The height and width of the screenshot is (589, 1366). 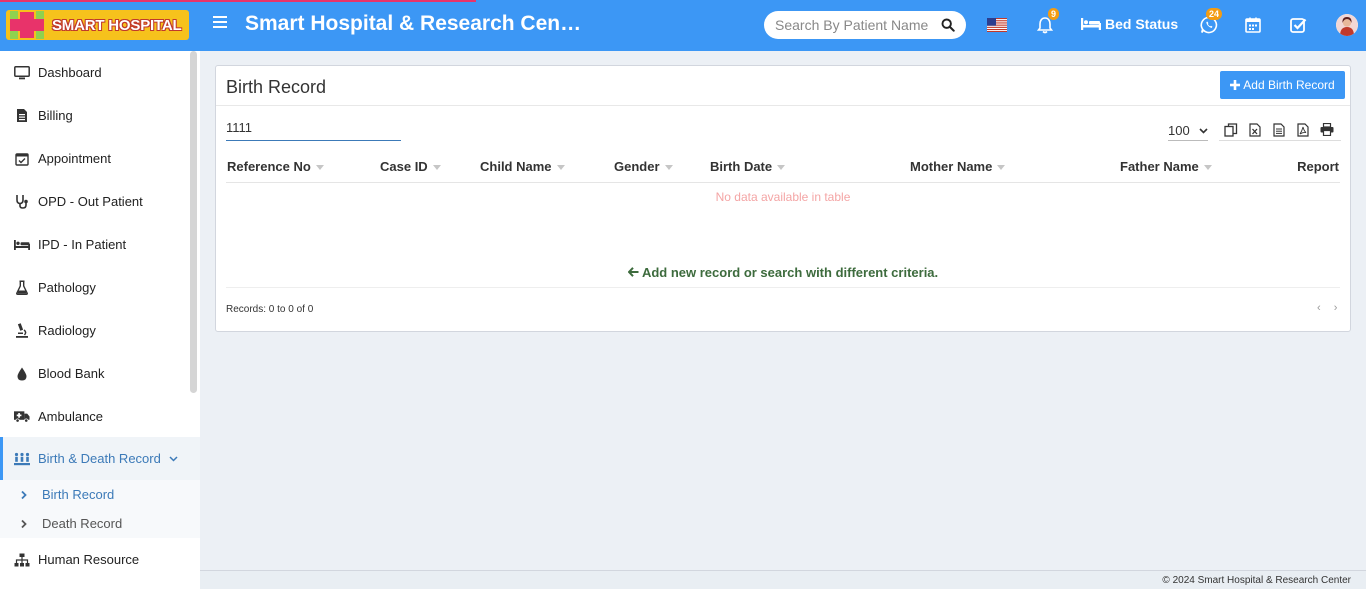 I want to click on plus-icon, so click(x=1235, y=85).